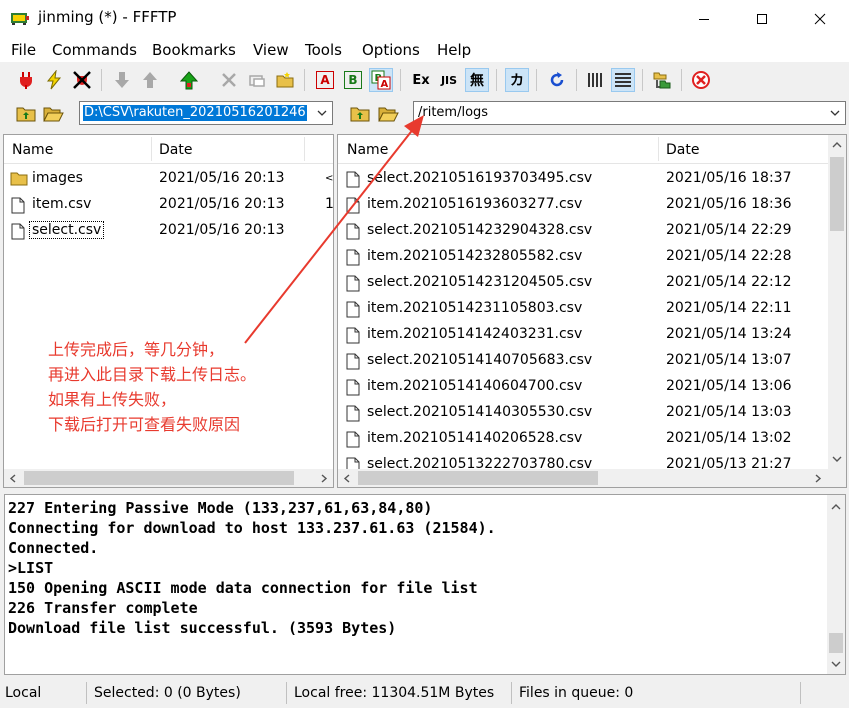  I want to click on annotation-line: 上传完成后，等几分钟，, so click(136, 349).